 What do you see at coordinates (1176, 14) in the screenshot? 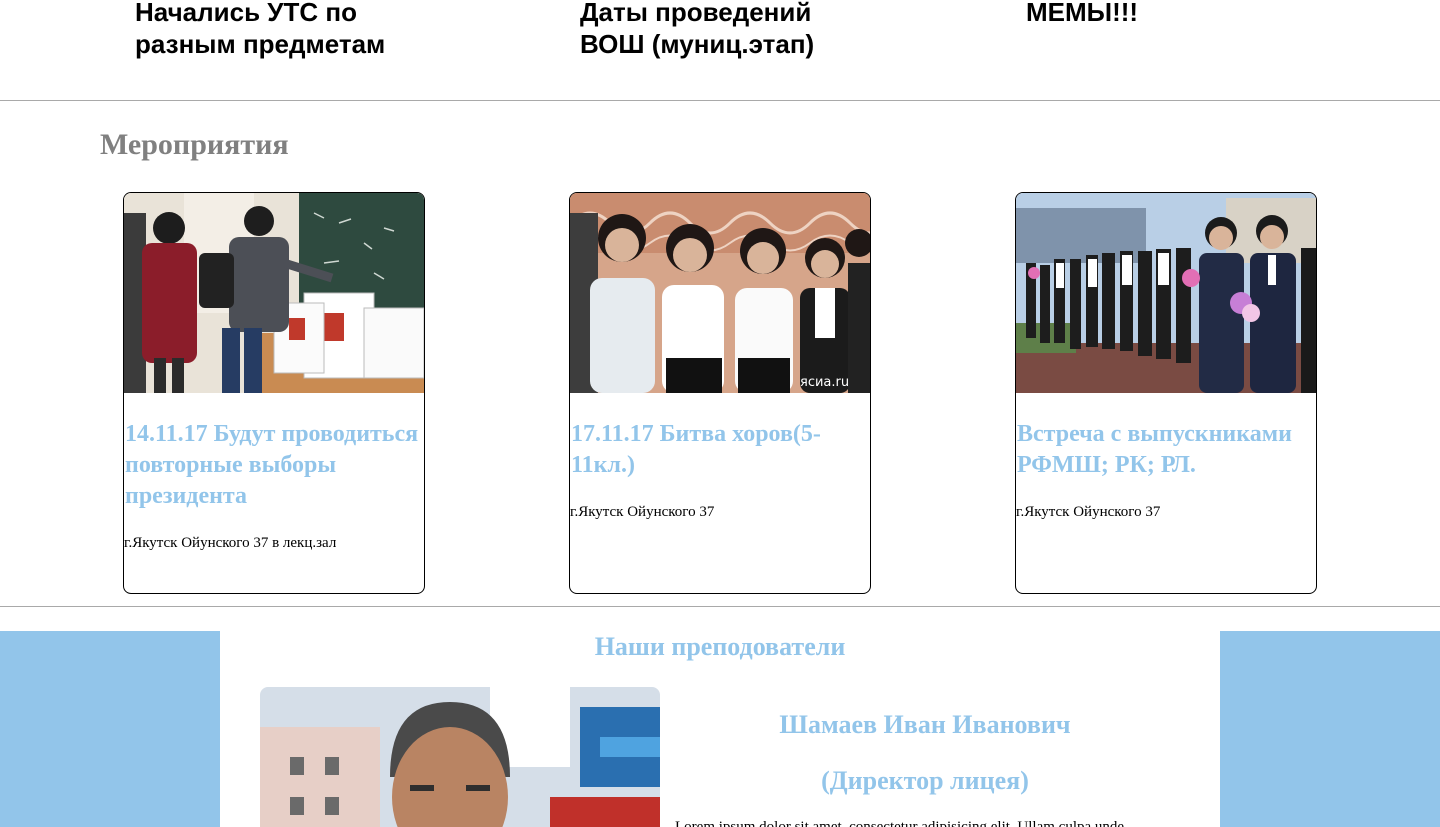
I see `news-title-3: МЕМЫ!!!` at bounding box center [1176, 14].